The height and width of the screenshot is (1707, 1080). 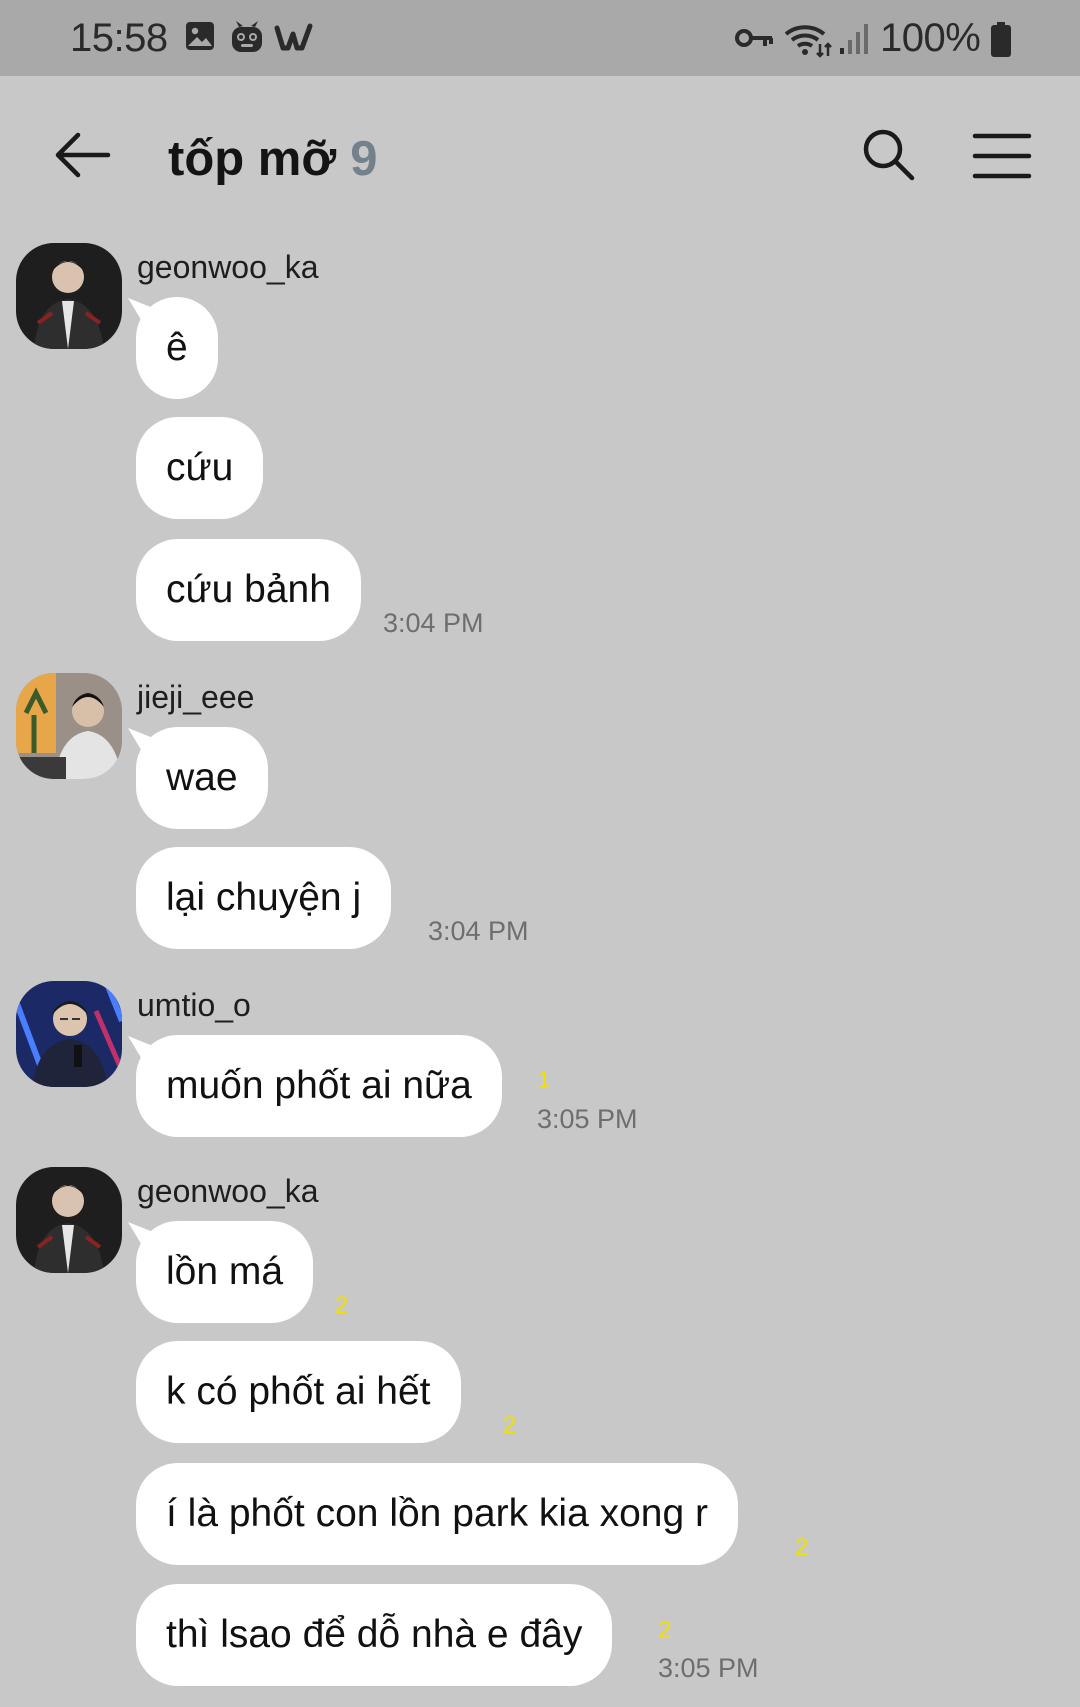 What do you see at coordinates (540, 38) in the screenshot?
I see `status-bar: 15:58 100%` at bounding box center [540, 38].